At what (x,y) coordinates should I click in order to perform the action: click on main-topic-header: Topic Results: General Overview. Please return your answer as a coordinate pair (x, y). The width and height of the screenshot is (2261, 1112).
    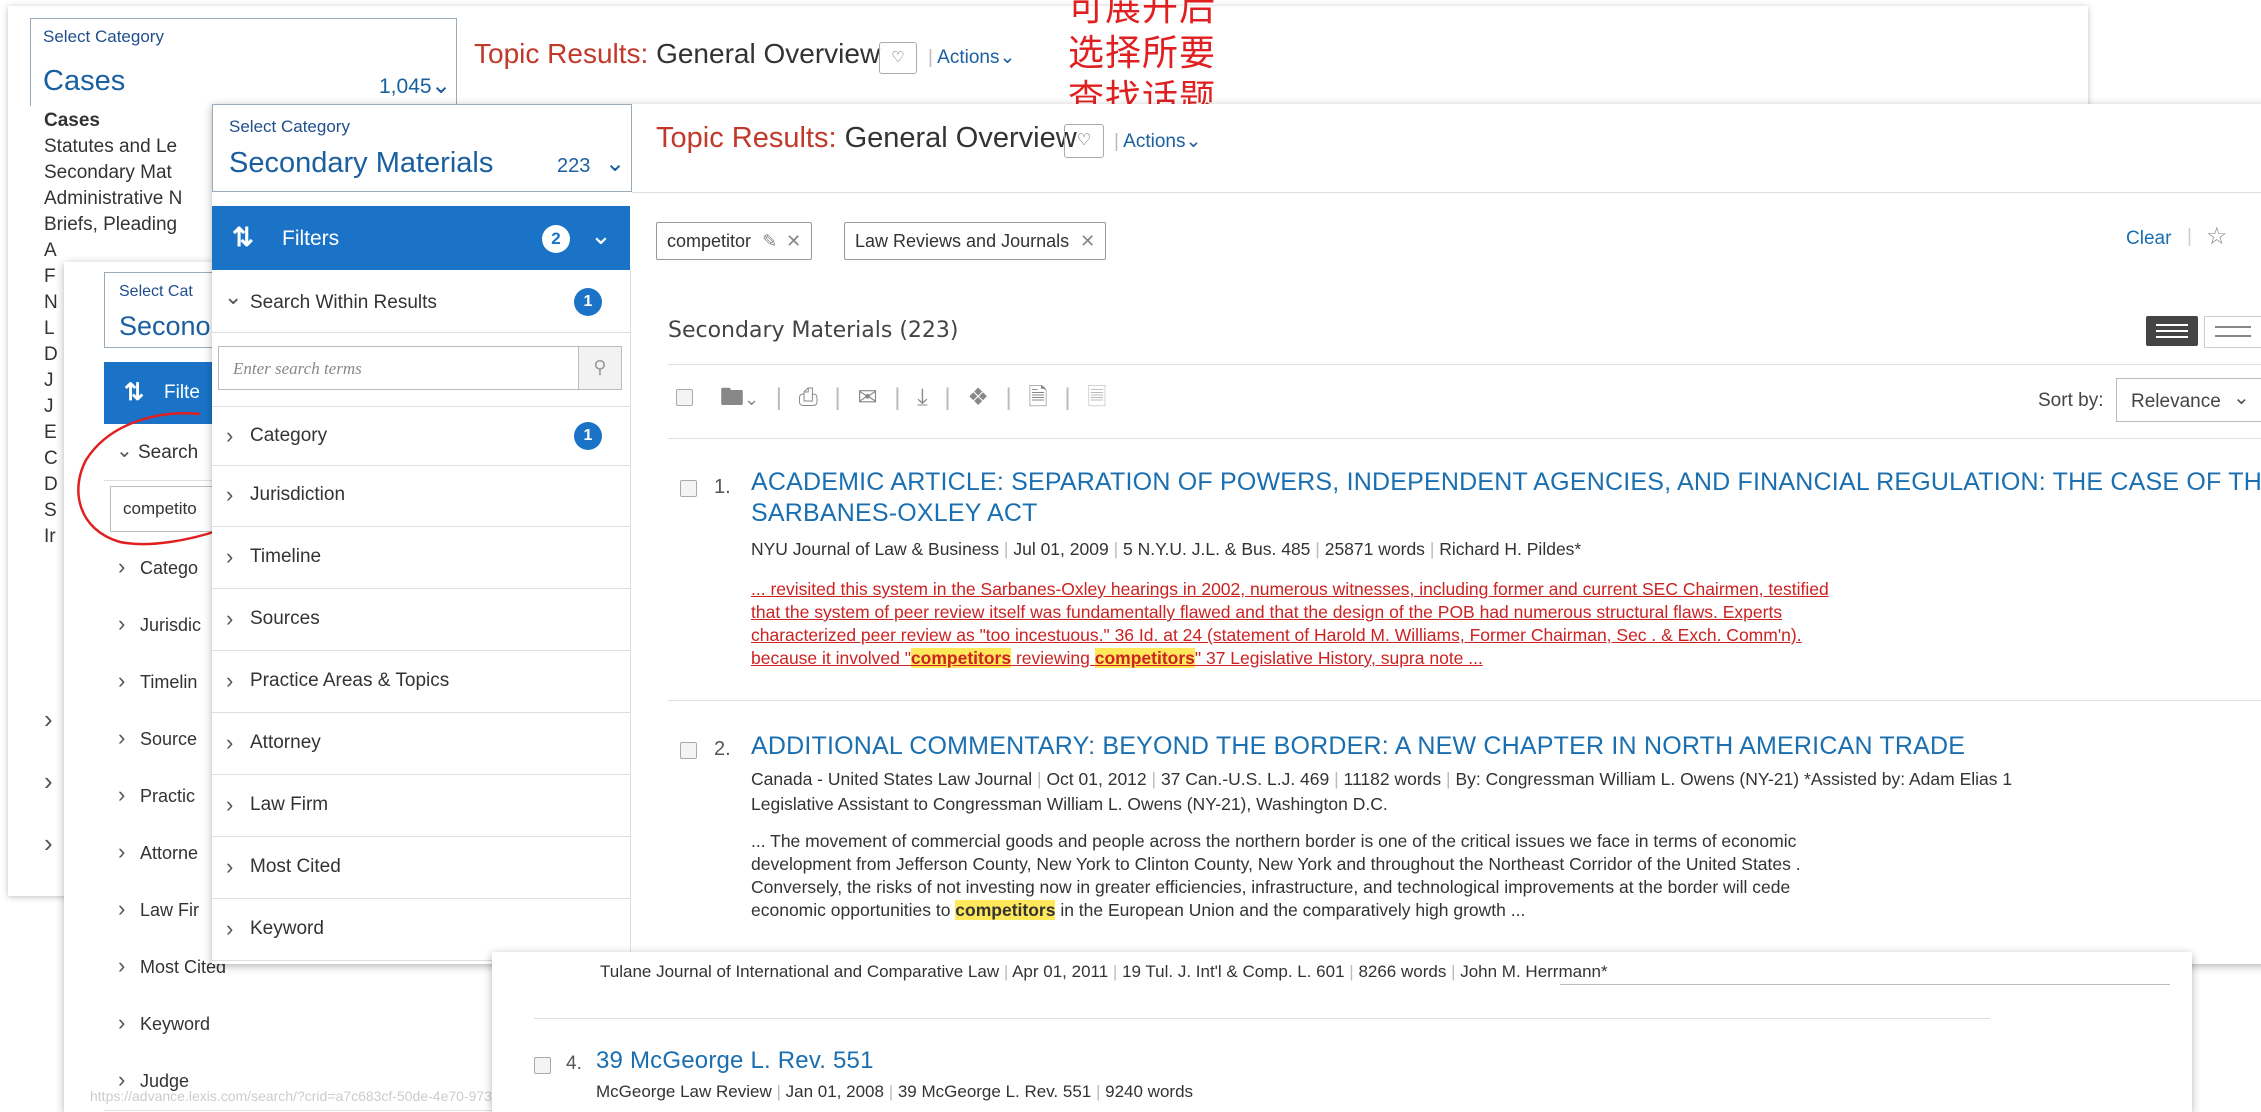
    Looking at the image, I should click on (866, 138).